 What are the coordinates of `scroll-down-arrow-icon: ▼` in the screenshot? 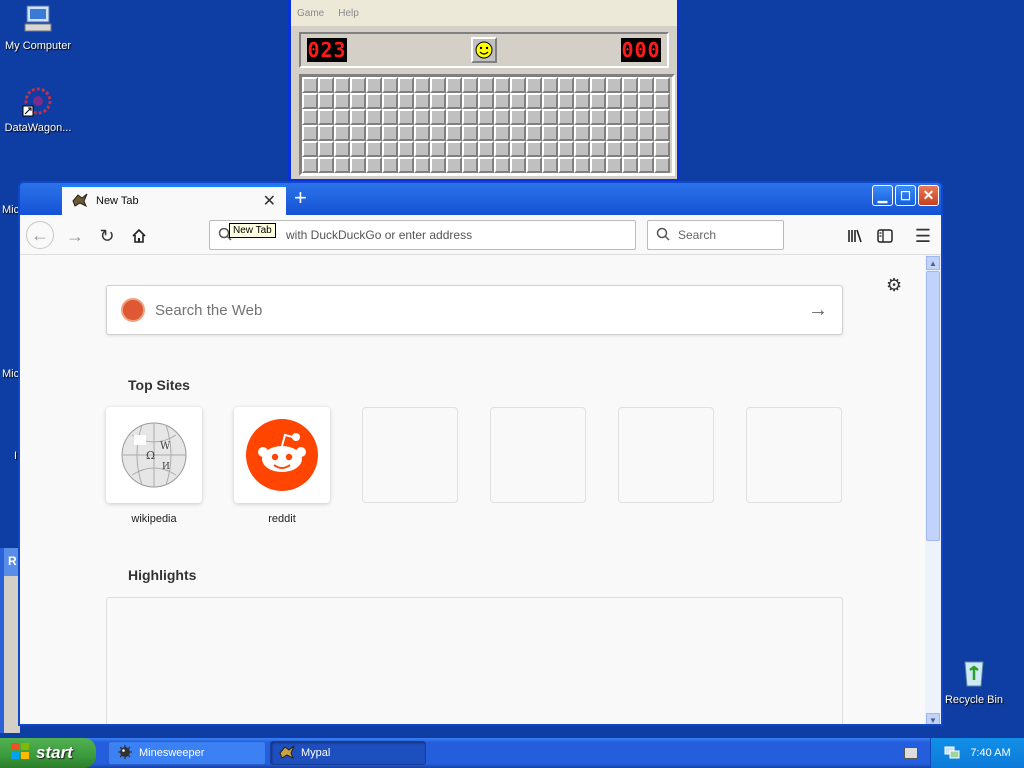 It's located at (933, 718).